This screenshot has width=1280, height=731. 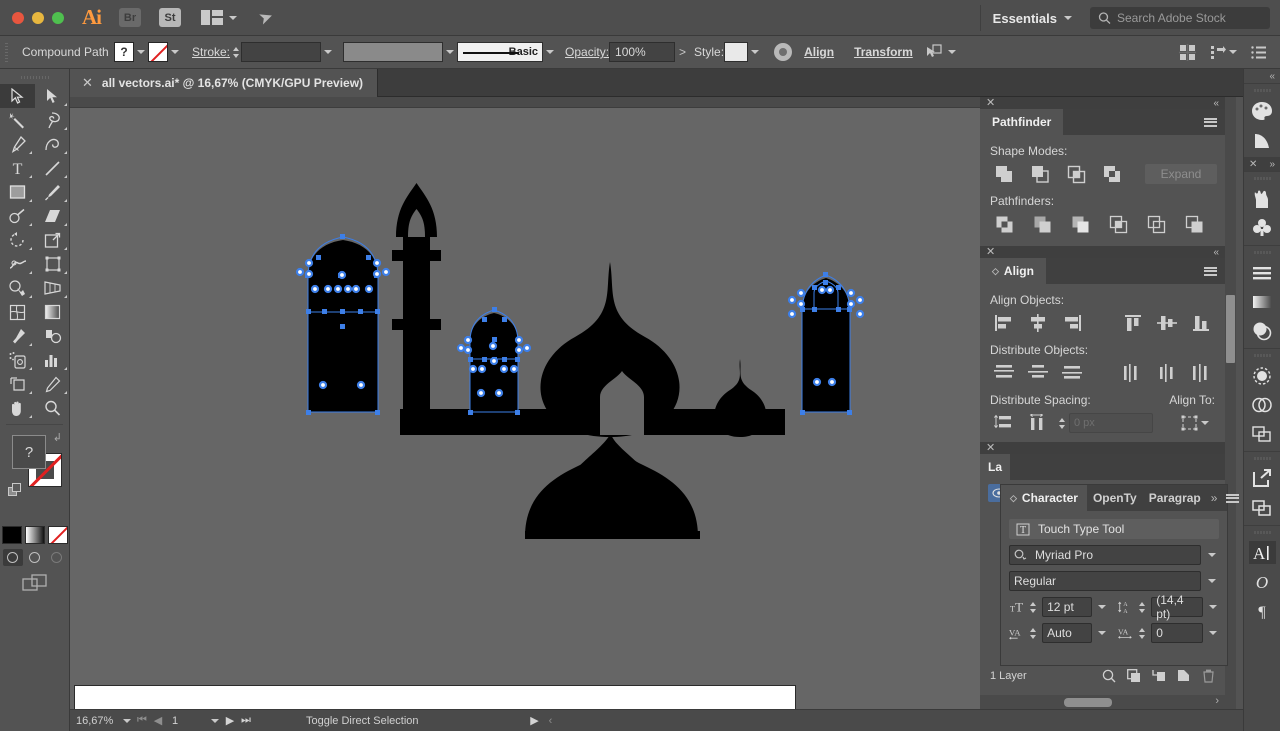 I want to click on expand-icon: », so click(x=1272, y=164).